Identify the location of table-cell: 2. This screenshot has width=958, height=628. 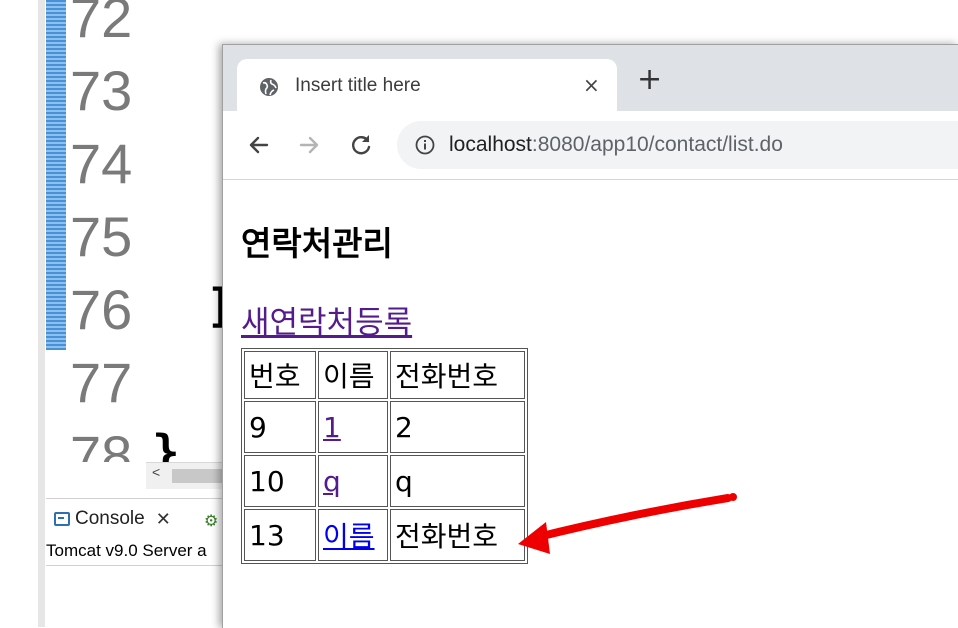
(457, 427).